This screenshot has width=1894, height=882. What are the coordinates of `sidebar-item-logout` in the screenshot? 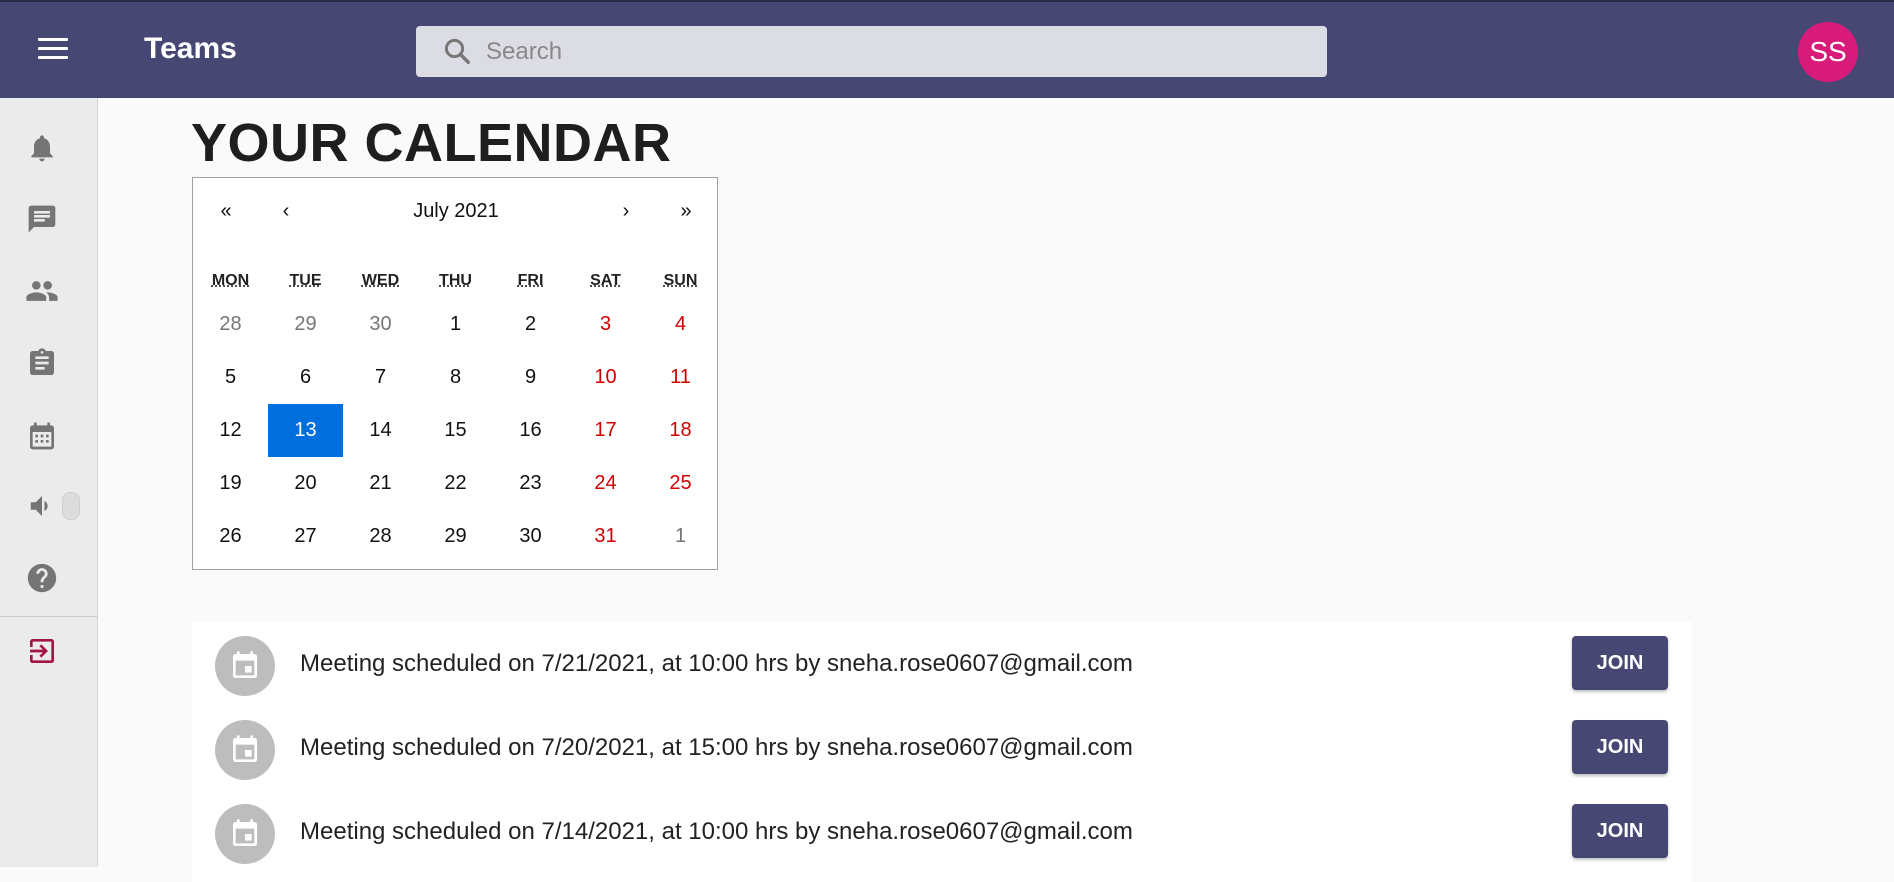 It's located at (42, 651).